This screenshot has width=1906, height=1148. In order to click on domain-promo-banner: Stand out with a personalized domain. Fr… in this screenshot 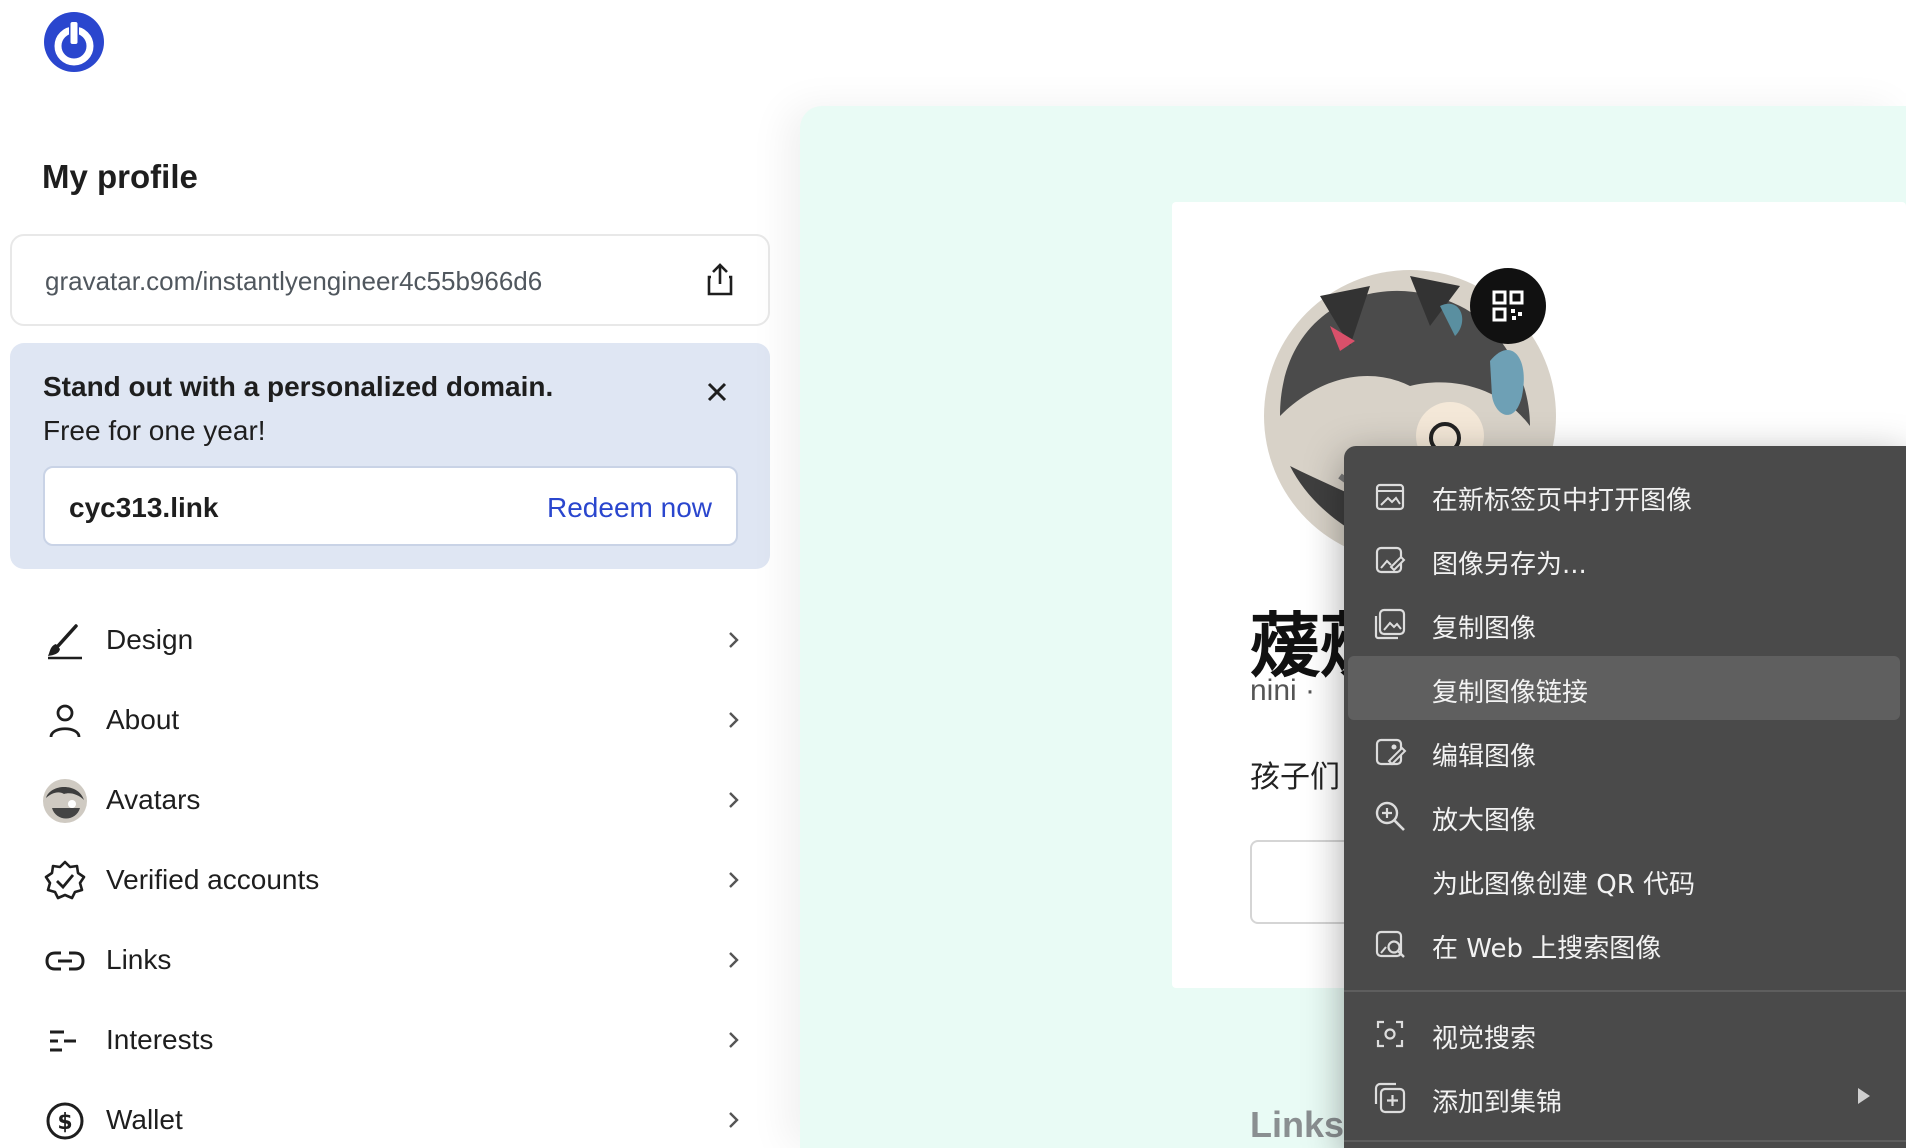, I will do `click(390, 456)`.